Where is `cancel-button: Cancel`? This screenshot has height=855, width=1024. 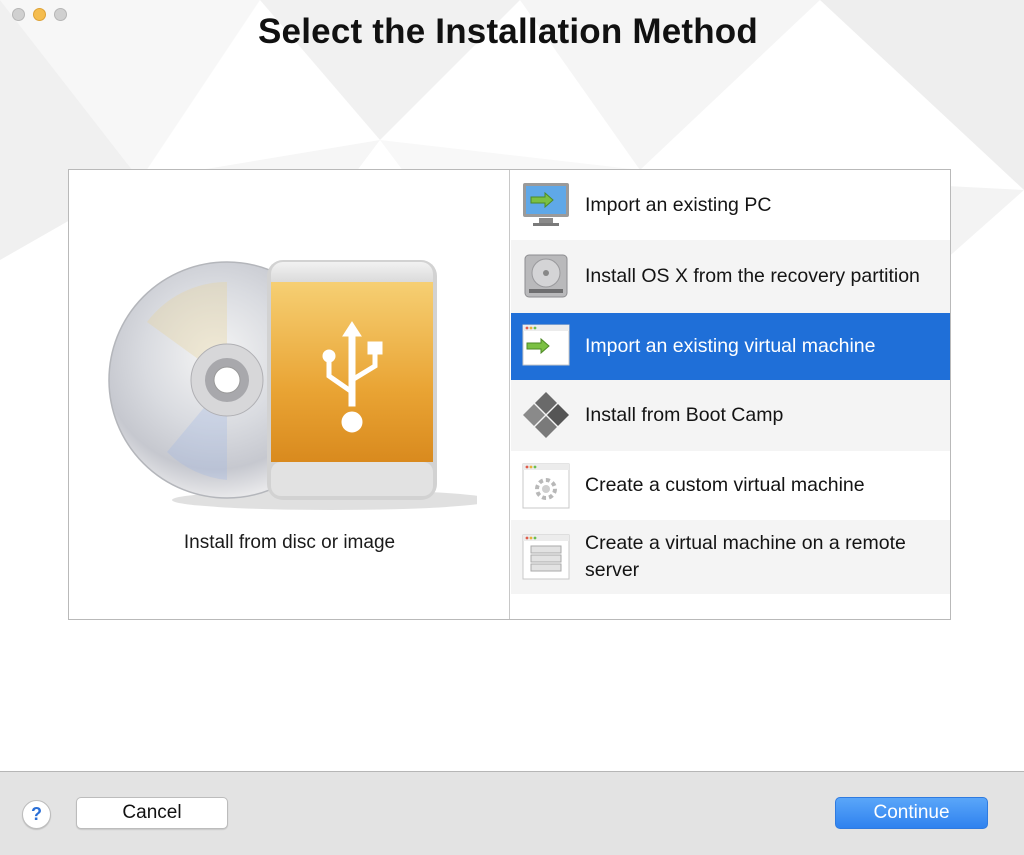 cancel-button: Cancel is located at coordinates (152, 813).